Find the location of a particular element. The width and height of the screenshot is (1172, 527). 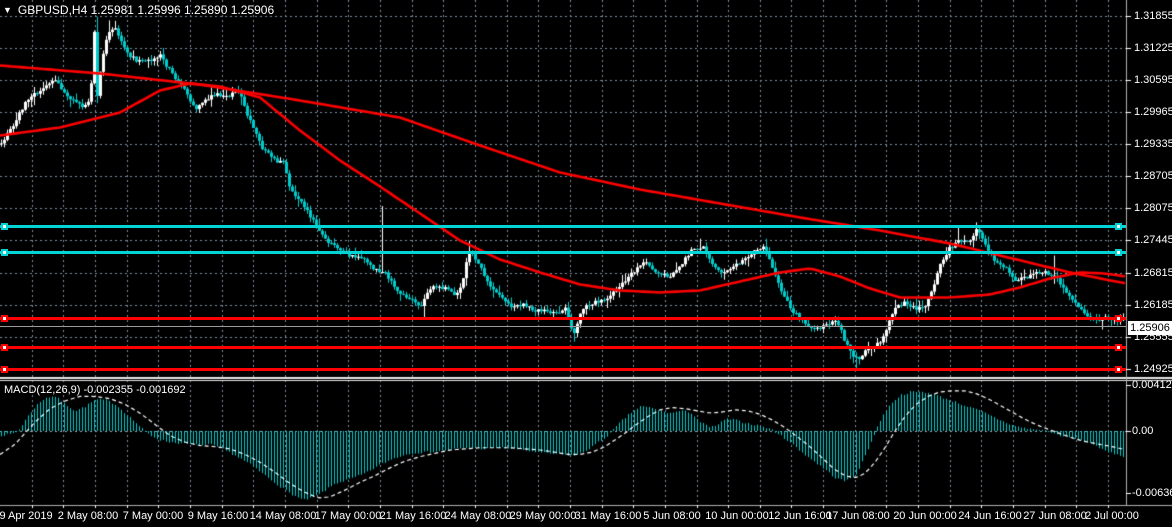

price-tick-label: 1.28075 is located at coordinates (1153, 208).